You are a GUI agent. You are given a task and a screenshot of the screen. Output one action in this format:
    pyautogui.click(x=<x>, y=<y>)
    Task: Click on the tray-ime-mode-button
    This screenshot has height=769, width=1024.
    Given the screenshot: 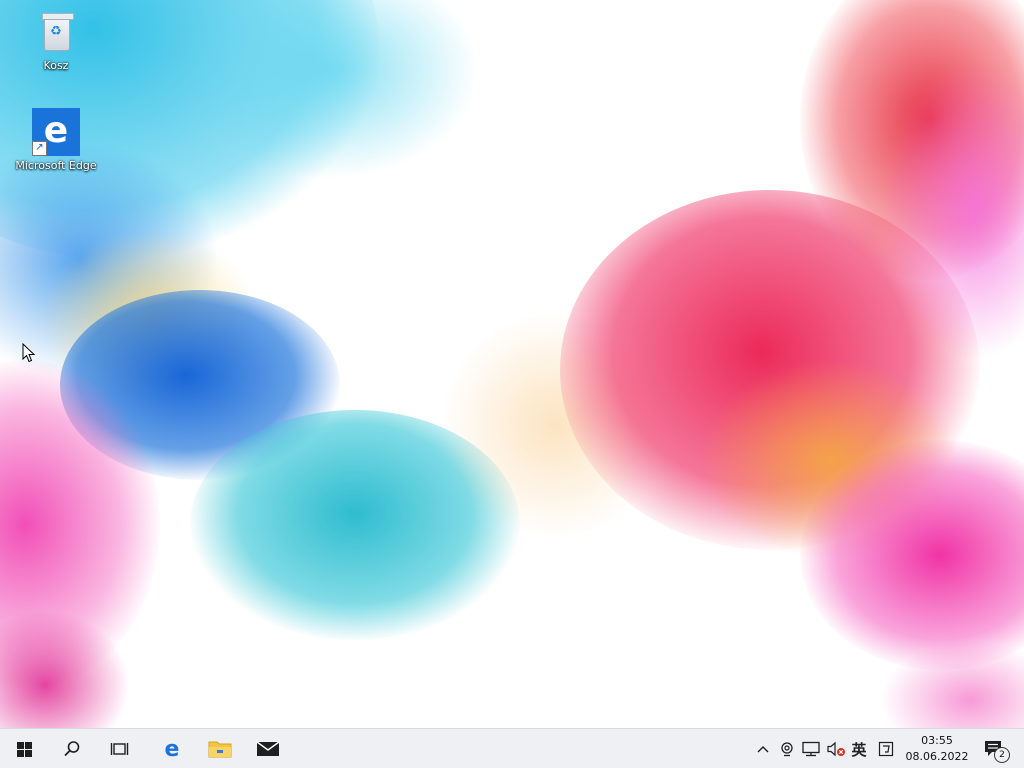 What is the action you would take?
    pyautogui.click(x=886, y=749)
    